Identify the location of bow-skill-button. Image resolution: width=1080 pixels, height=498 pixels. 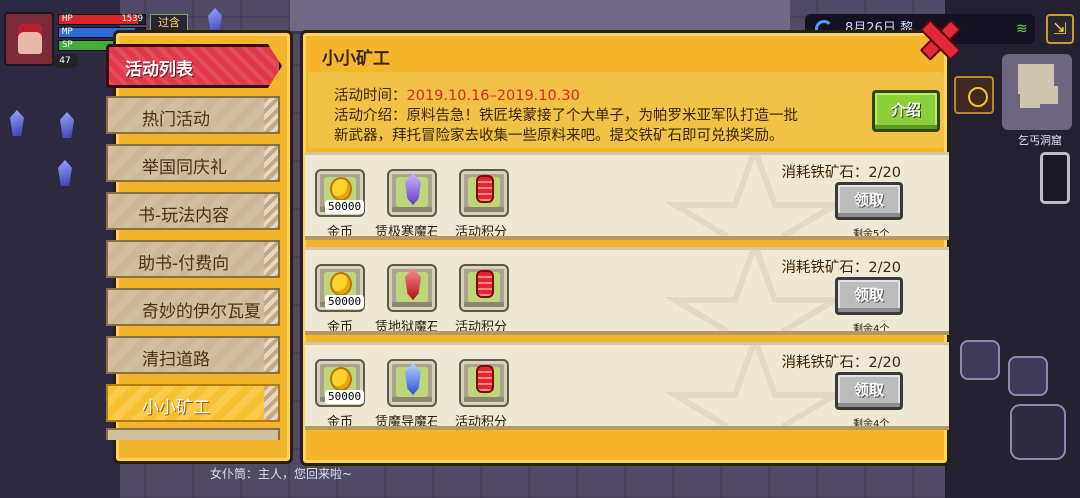
(1038, 432).